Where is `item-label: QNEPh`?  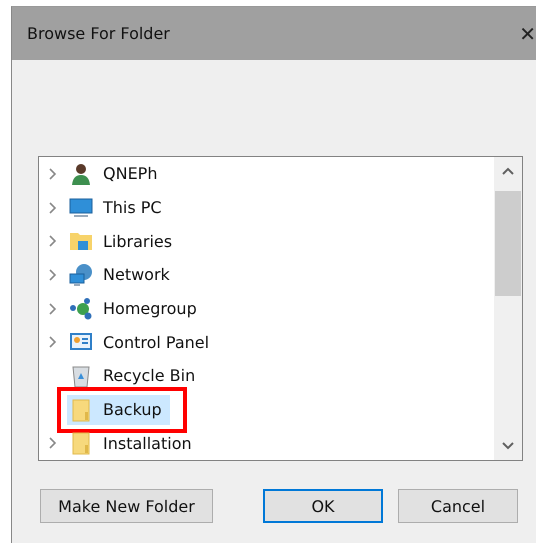 item-label: QNEPh is located at coordinates (130, 174).